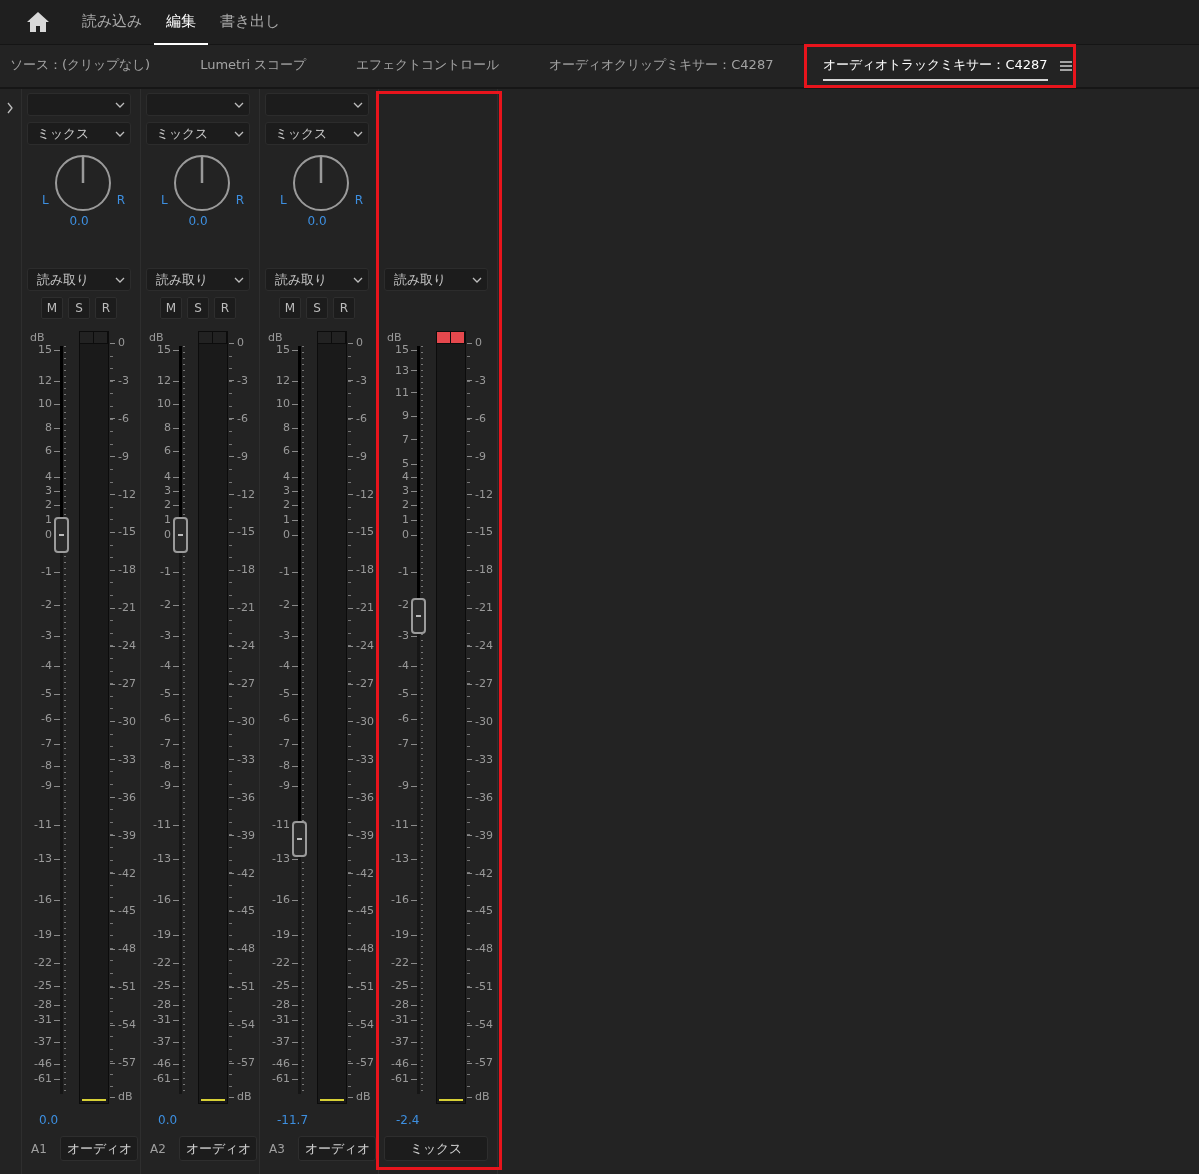 The image size is (1199, 1174). What do you see at coordinates (123, 646) in the screenshot?
I see `scale-label: -24` at bounding box center [123, 646].